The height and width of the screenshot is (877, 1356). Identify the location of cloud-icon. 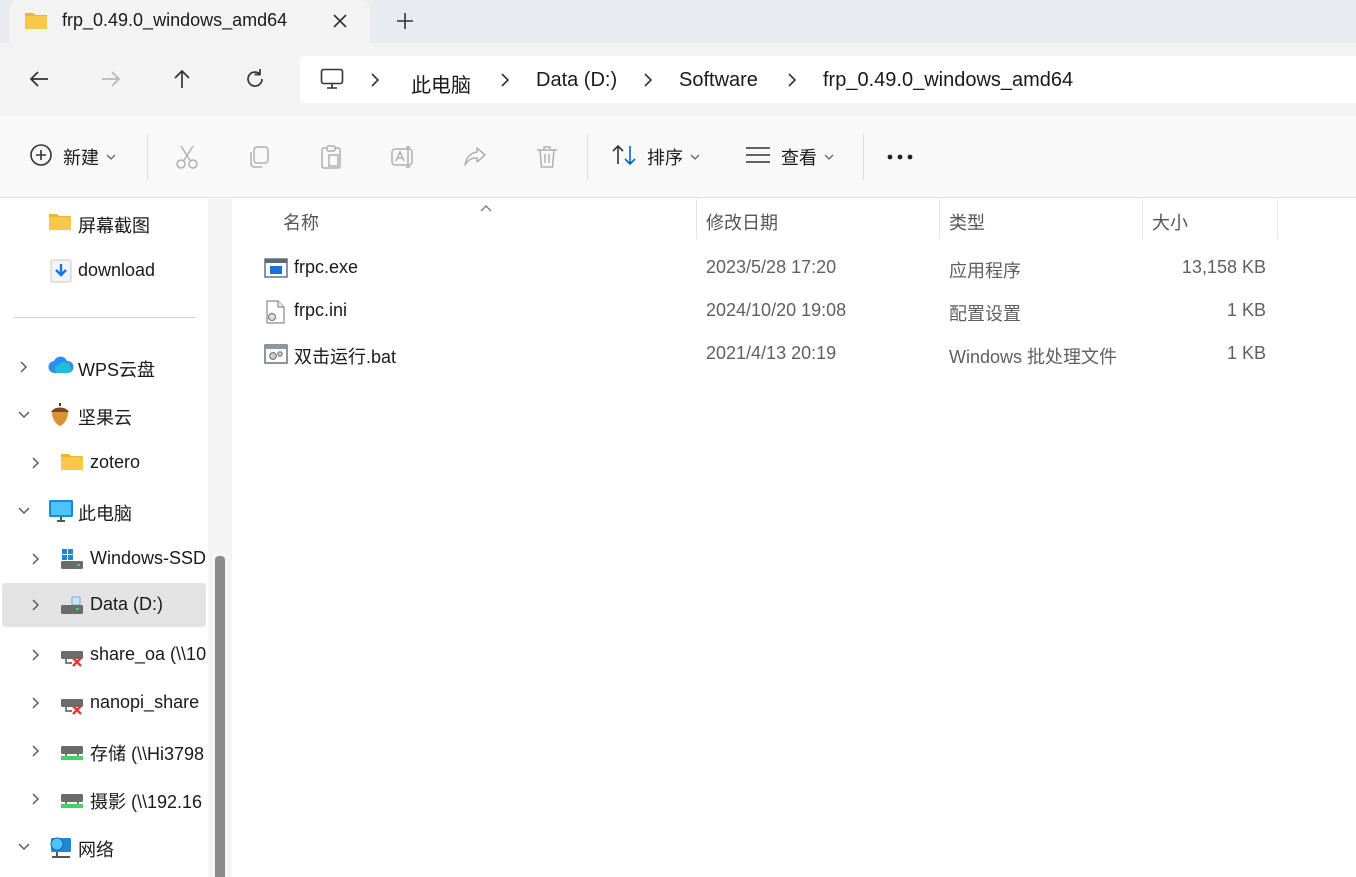
(61, 367).